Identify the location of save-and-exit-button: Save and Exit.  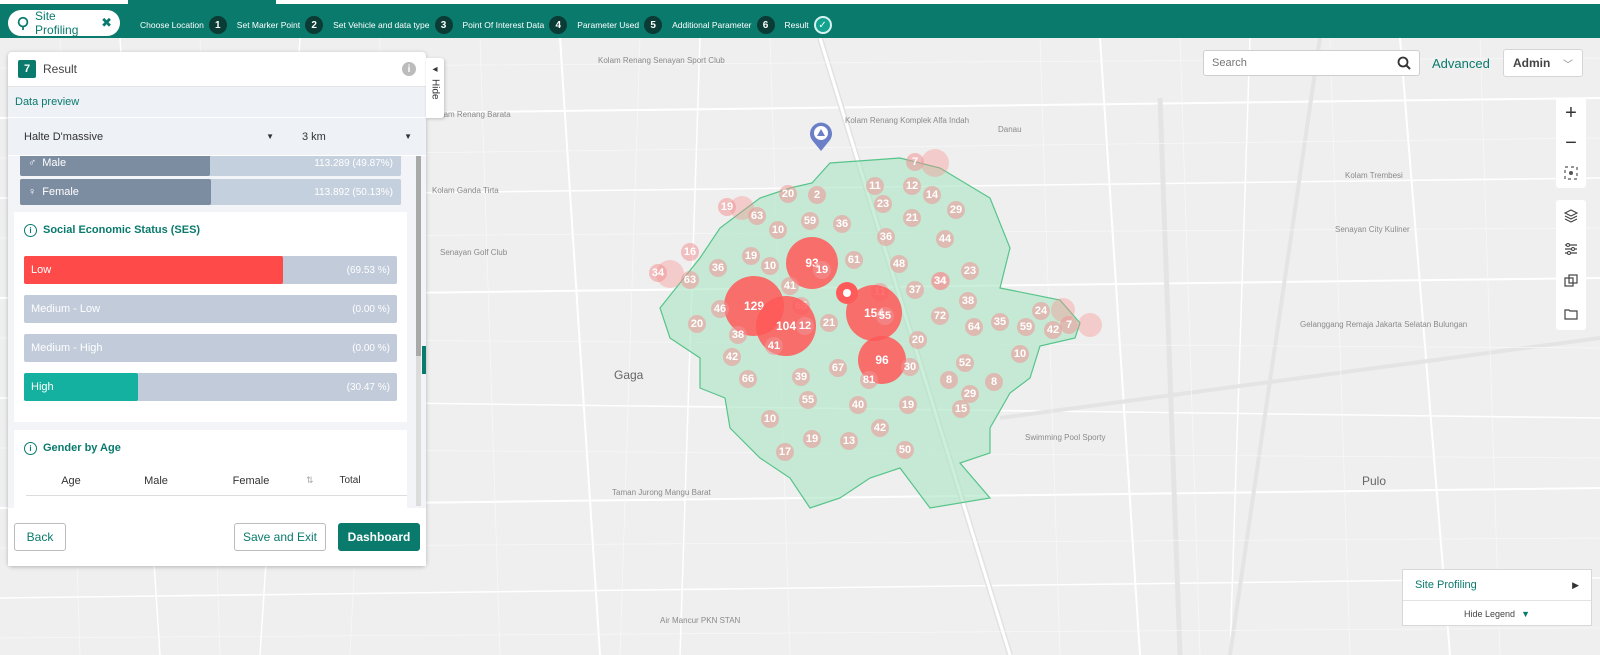
(280, 537).